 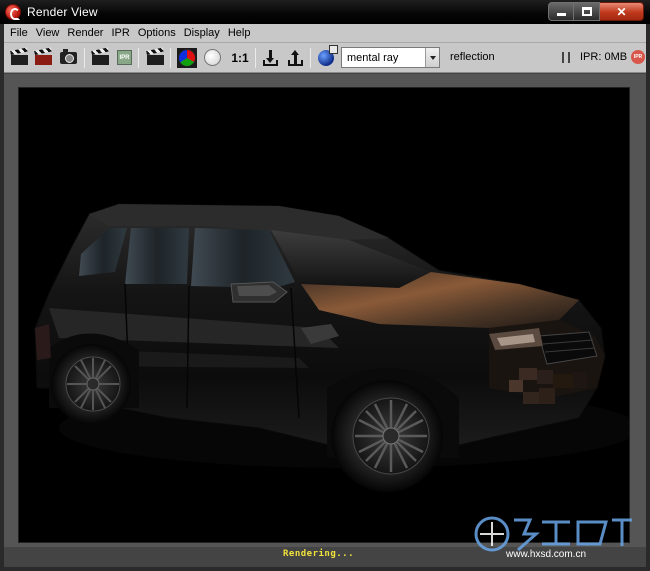 I want to click on keep-image-icon, so click(x=270, y=57).